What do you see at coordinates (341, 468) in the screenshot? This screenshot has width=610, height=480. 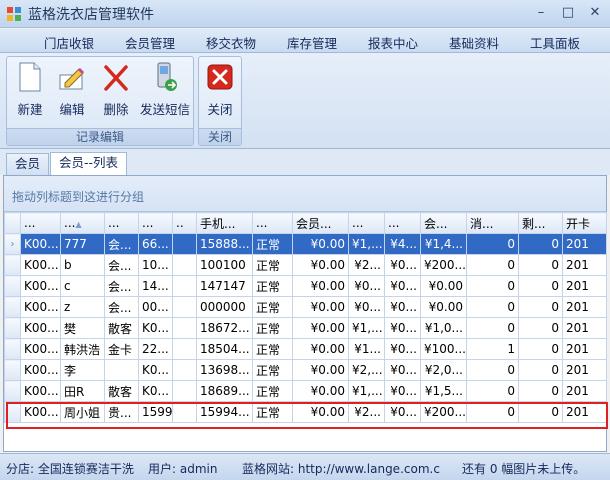 I see `status-website: 蓝格网站: http://www.lange.com.c` at bounding box center [341, 468].